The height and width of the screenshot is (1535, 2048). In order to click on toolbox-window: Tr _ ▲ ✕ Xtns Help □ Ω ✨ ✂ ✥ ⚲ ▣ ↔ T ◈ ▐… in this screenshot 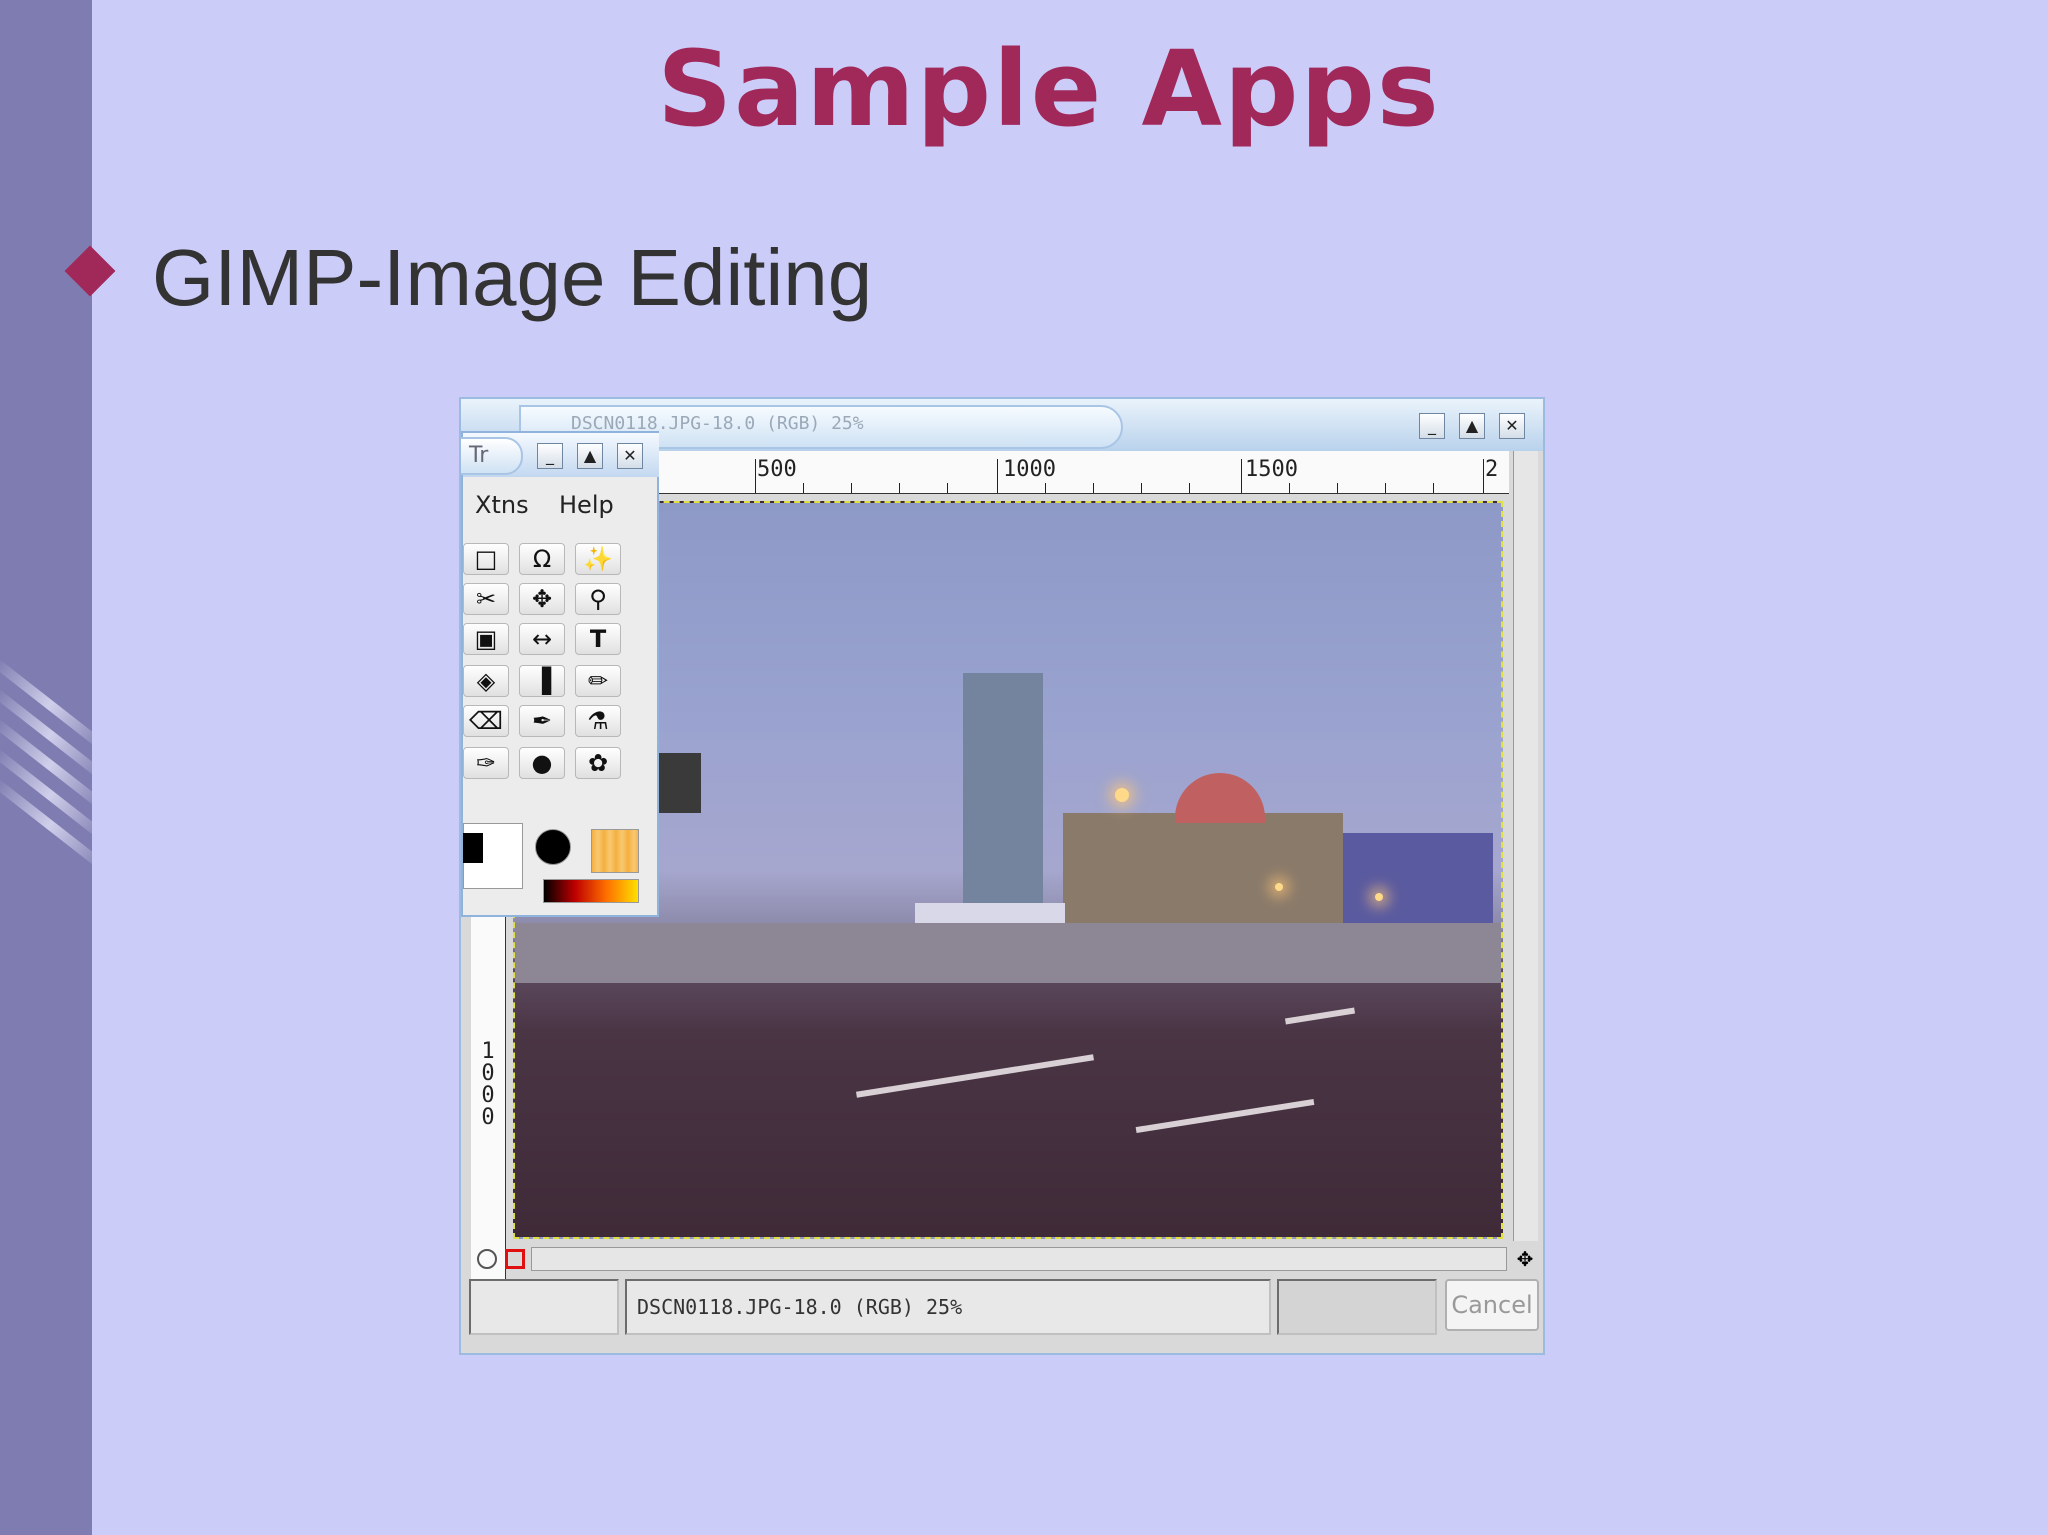, I will do `click(560, 674)`.